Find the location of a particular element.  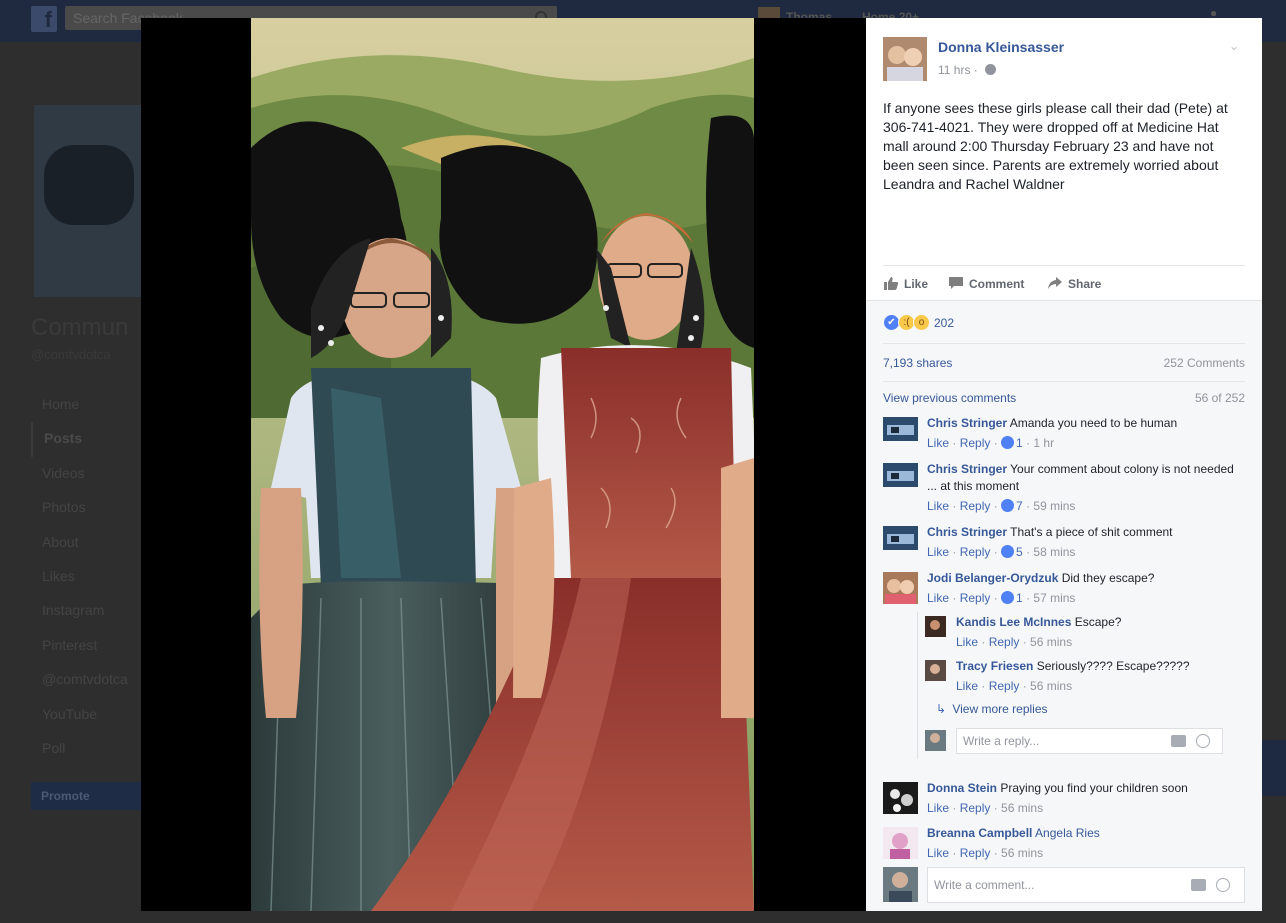

share-icon is located at coordinates (1055, 283).